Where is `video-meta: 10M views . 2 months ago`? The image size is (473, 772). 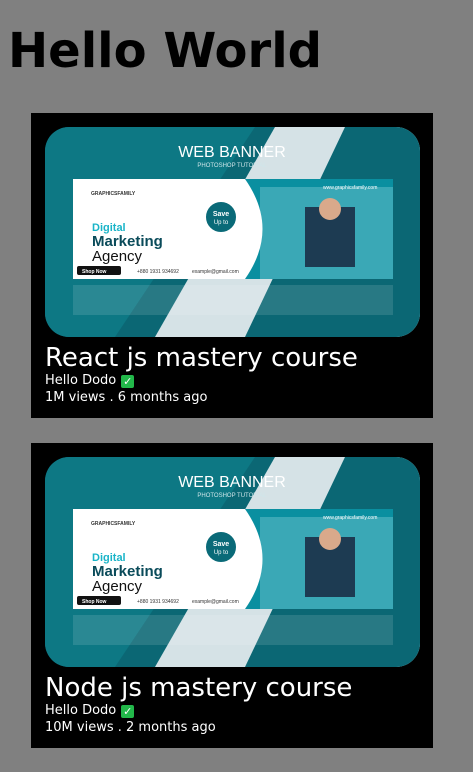
video-meta: 10M views . 2 months ago is located at coordinates (130, 728).